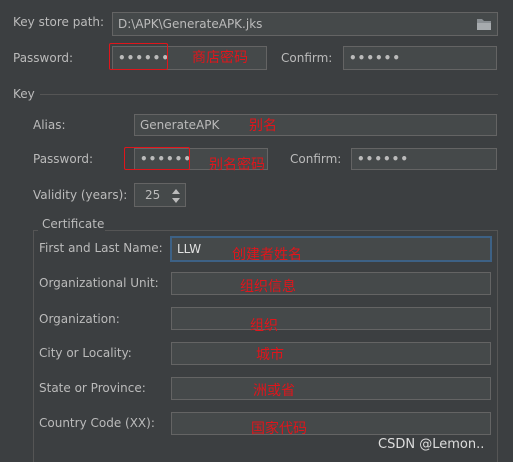  What do you see at coordinates (24, 94) in the screenshot?
I see `key-section-label: Key` at bounding box center [24, 94].